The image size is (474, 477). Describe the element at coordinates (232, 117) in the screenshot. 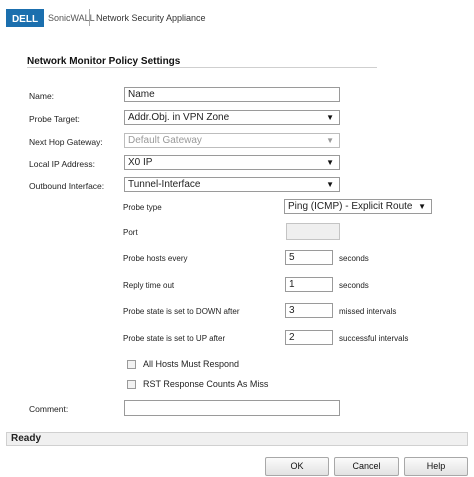

I see `probe-target-select: Addr.Obj. in VPN Zone ▼` at that location.